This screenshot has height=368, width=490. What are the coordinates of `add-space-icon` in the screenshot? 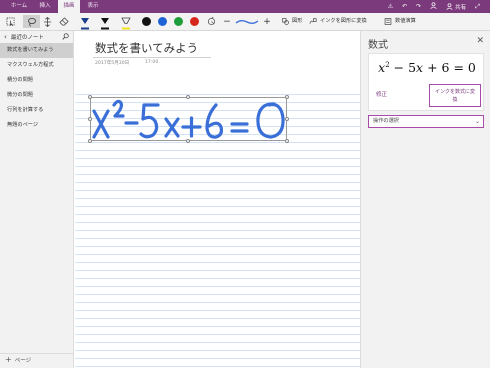 It's located at (47, 21).